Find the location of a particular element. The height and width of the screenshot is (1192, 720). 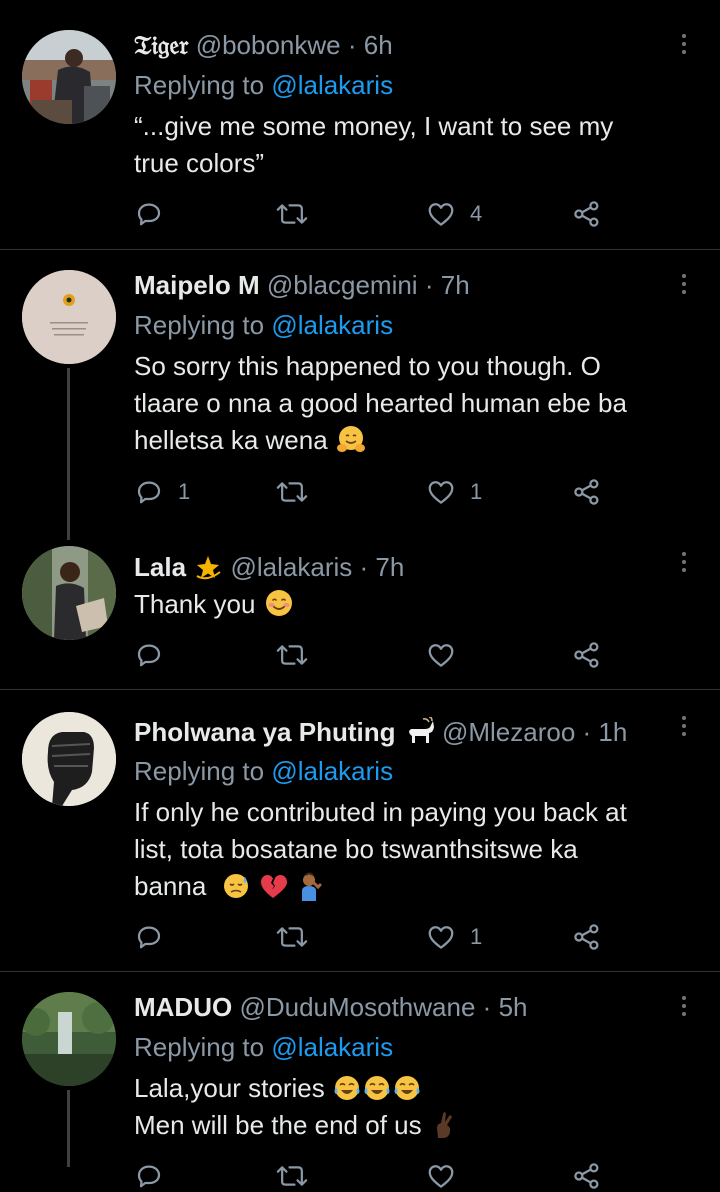

person-facepalming-emoji is located at coordinates (312, 886).